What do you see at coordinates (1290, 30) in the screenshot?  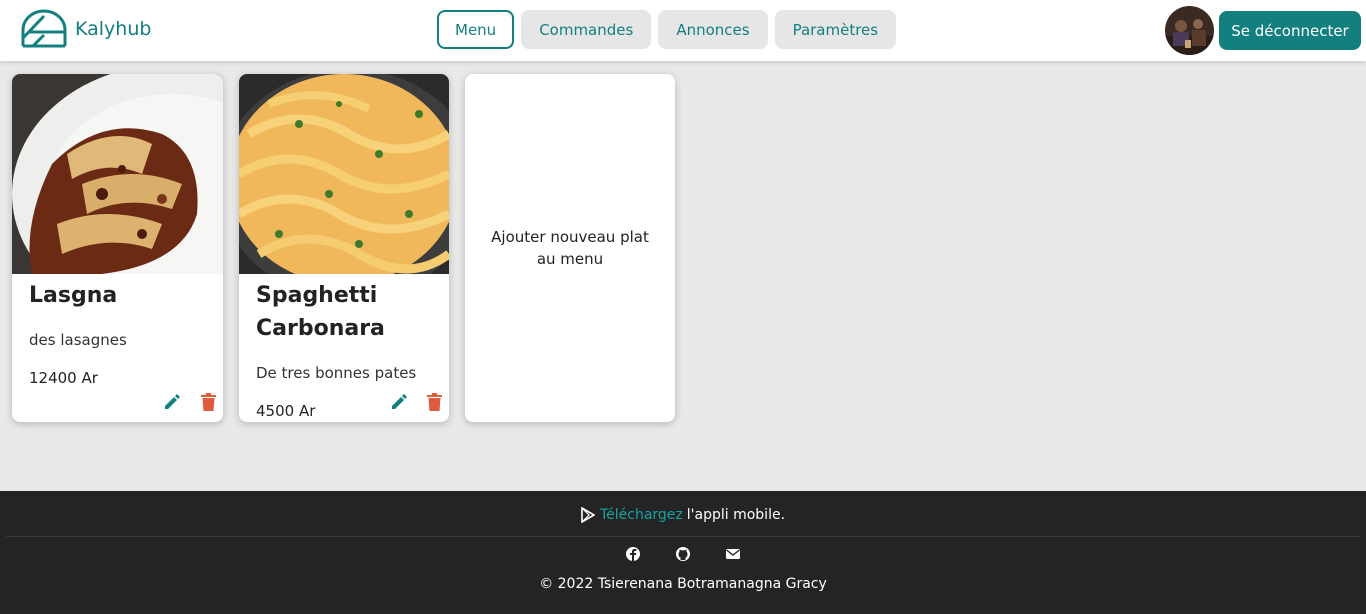 I see `logout-button: Se déconnecter` at bounding box center [1290, 30].